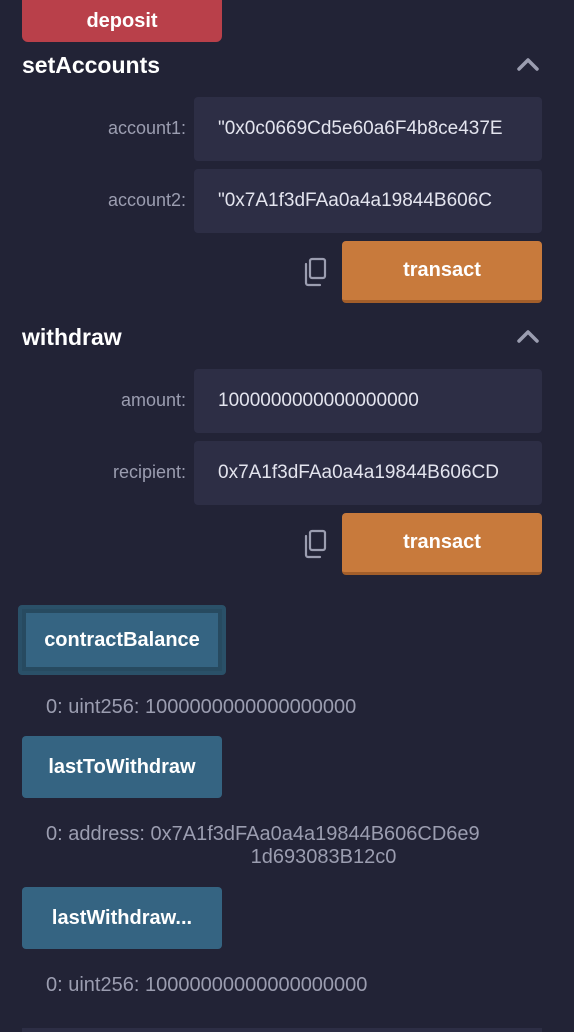  Describe the element at coordinates (122, 767) in the screenshot. I see `last-to-withdraw-button: lastToWithdraw` at that location.